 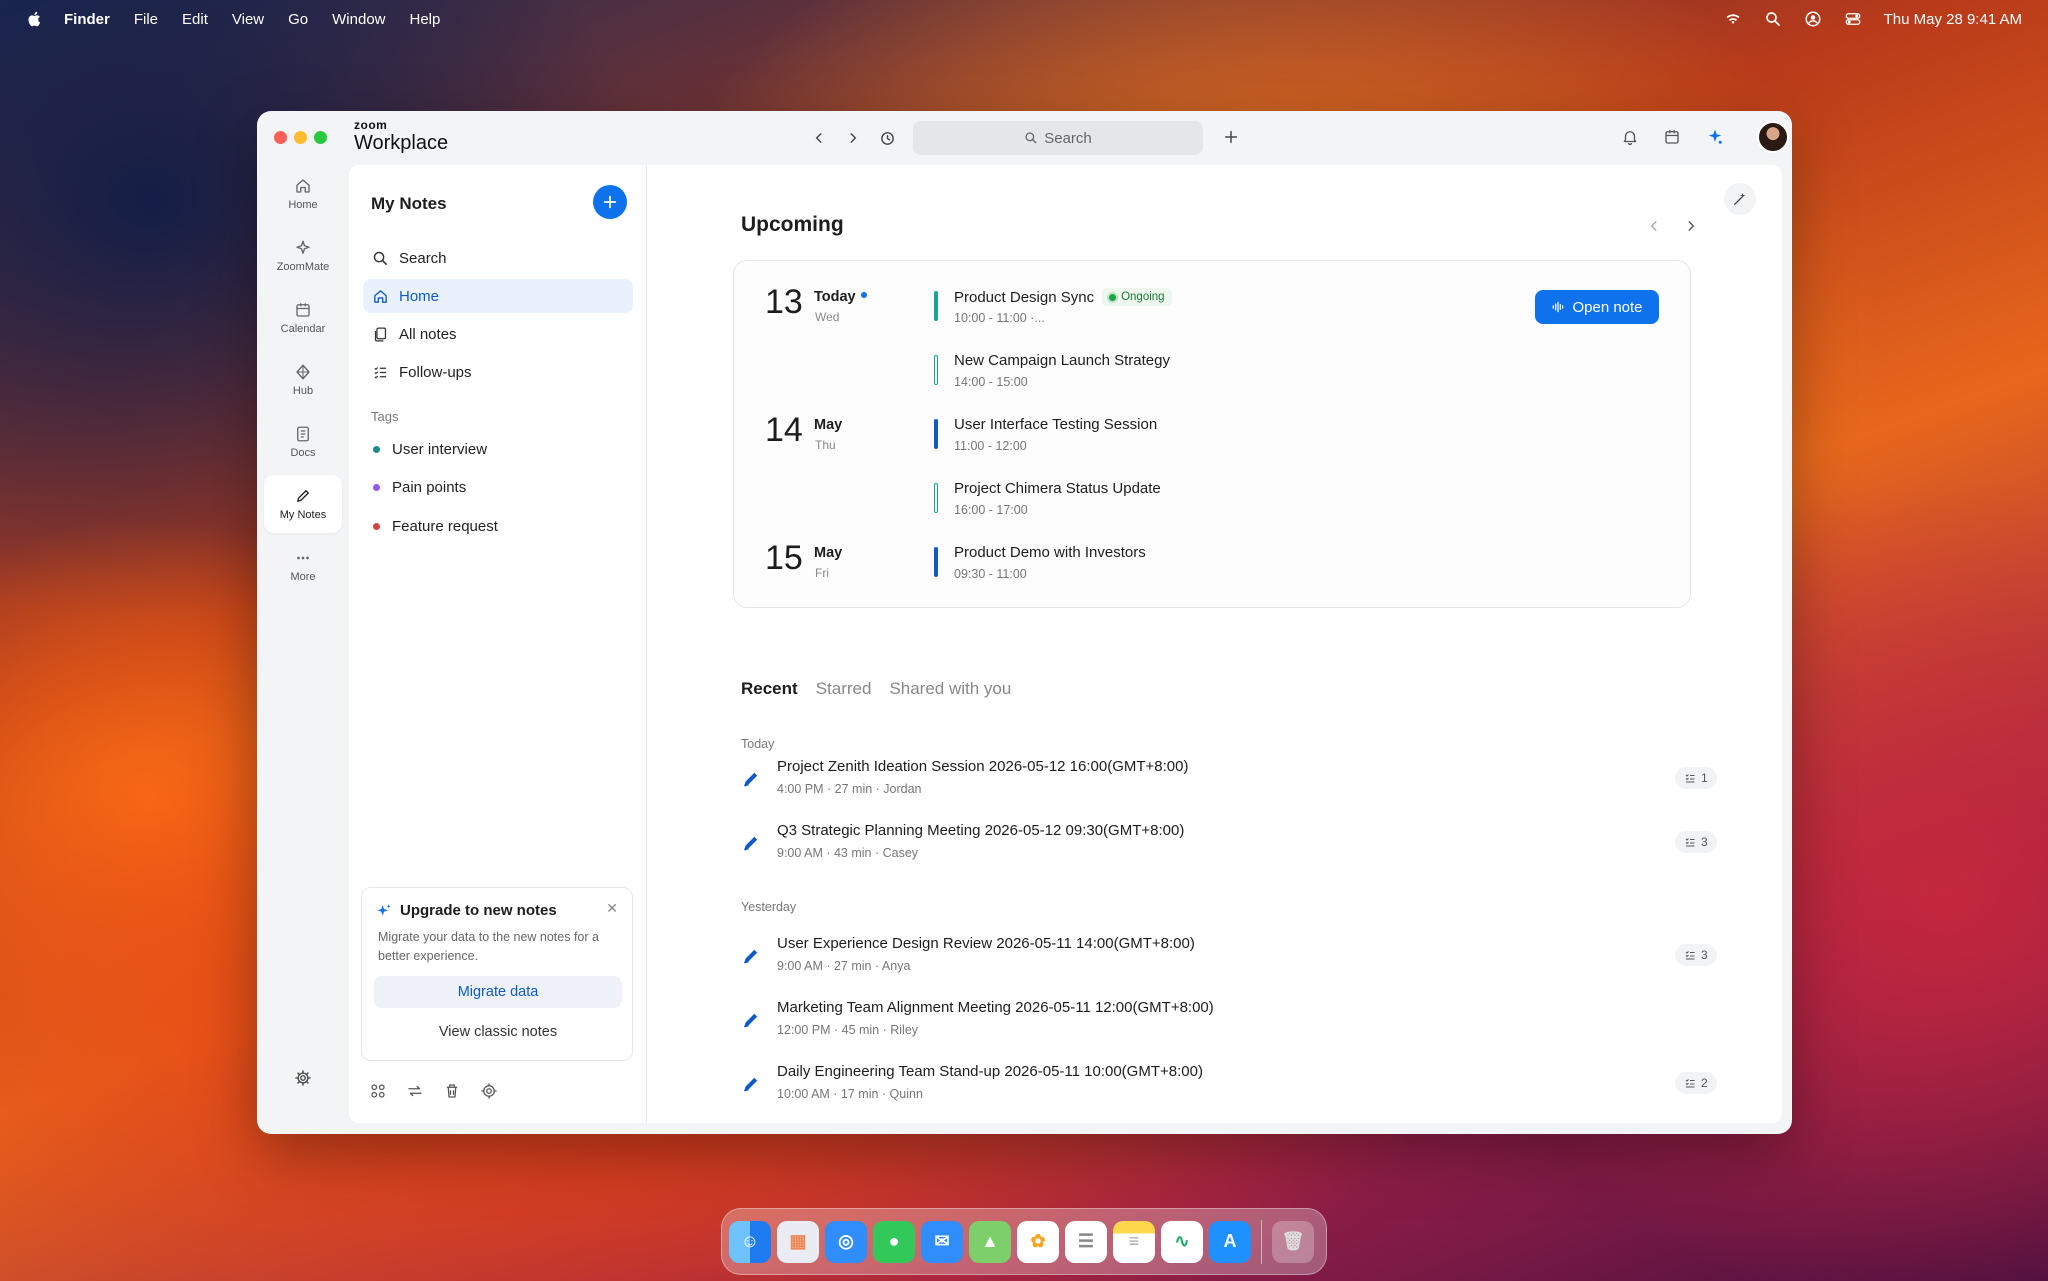 I want to click on dock-notes-icon: ≡, so click(x=1134, y=1241).